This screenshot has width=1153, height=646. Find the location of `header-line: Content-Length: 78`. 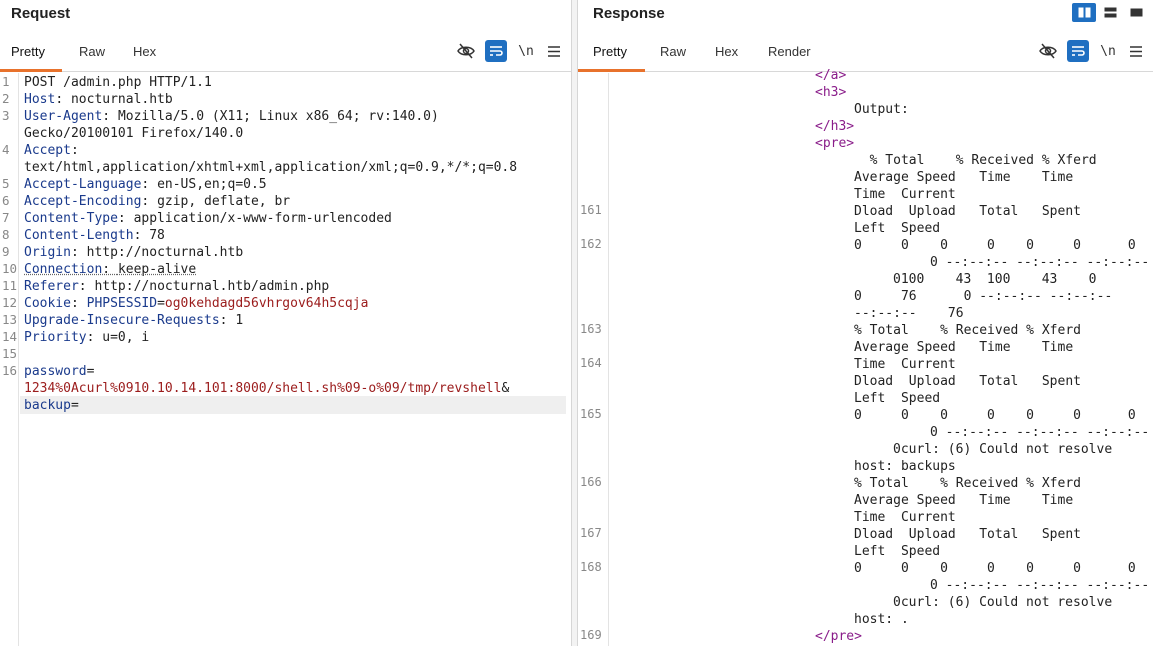

header-line: Content-Length: 78 is located at coordinates (94, 235).